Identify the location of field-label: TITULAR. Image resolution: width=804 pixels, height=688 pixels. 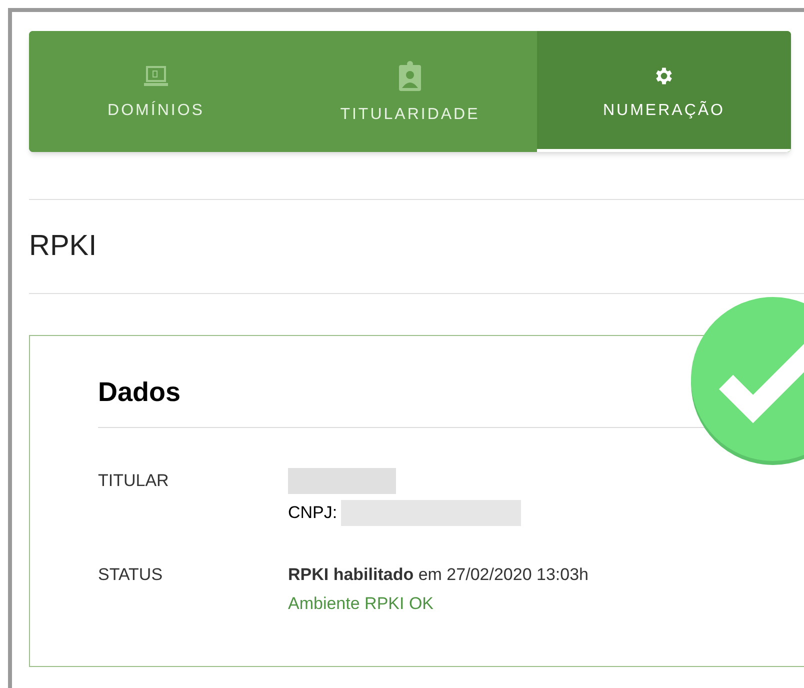
(134, 481).